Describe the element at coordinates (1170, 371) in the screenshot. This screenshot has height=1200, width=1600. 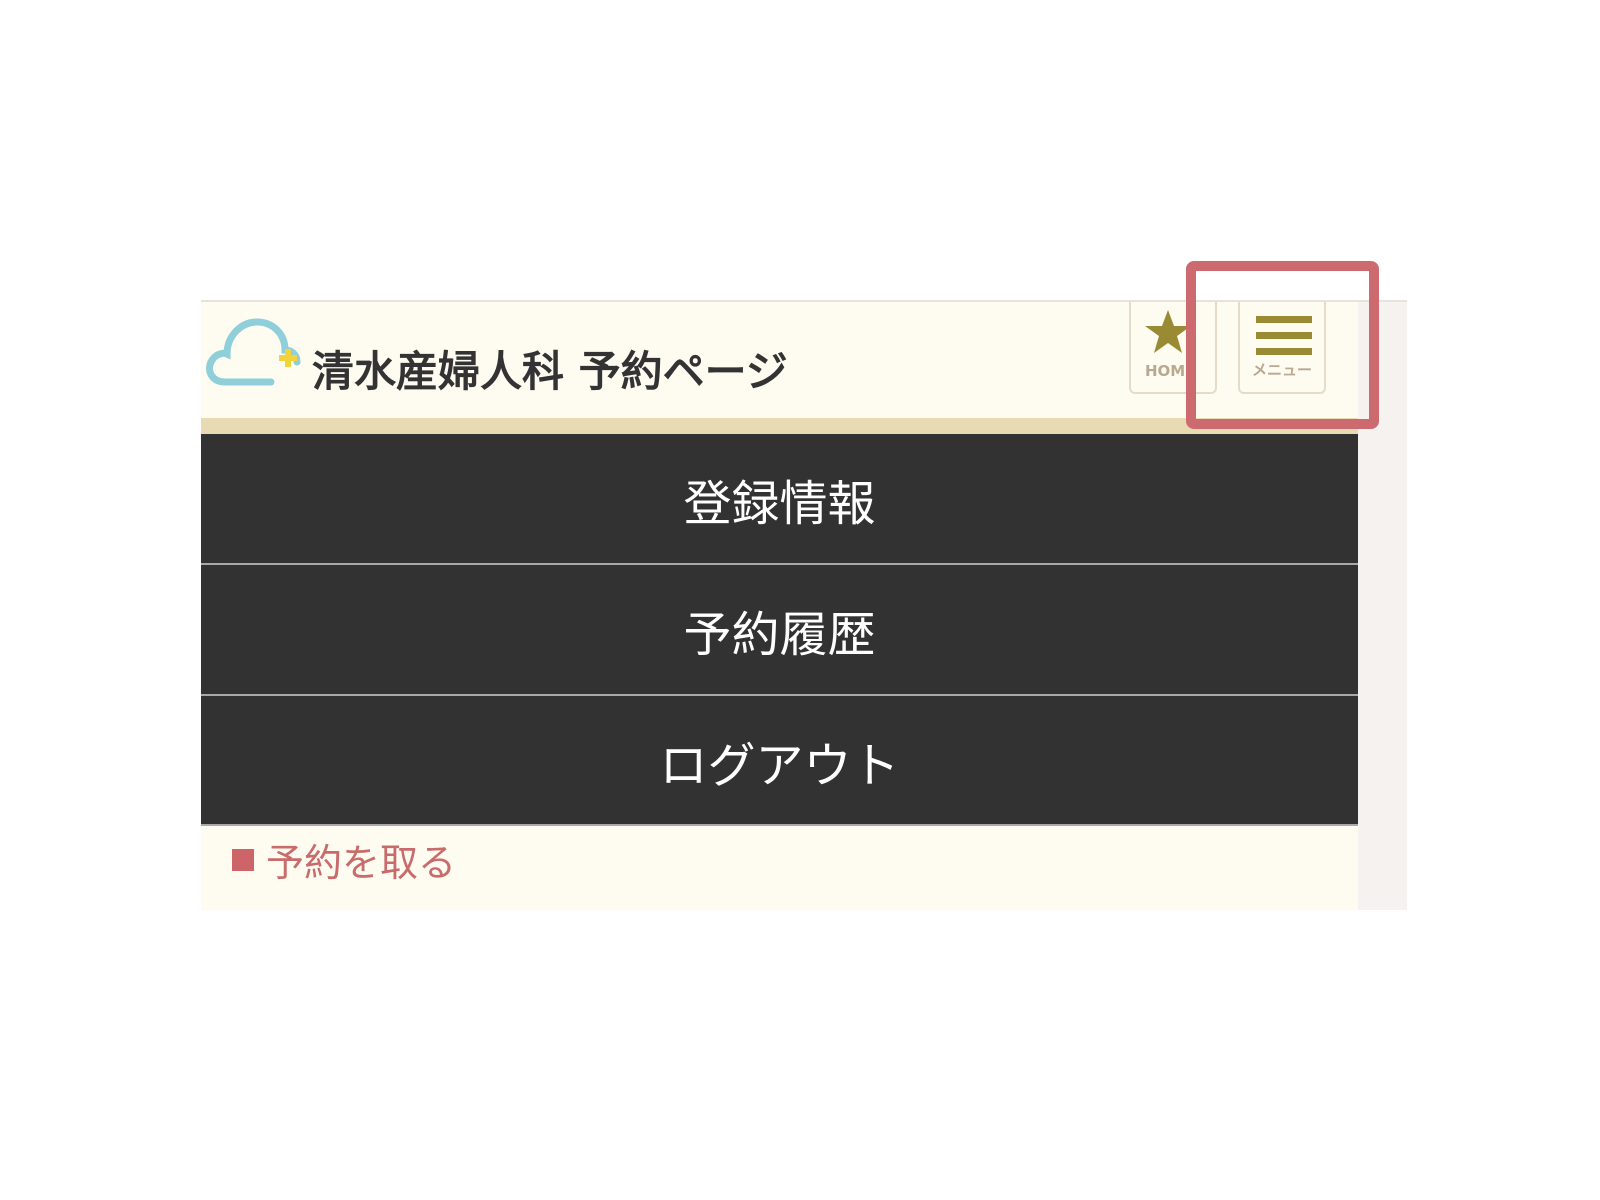
I see `home-label: HOME` at that location.